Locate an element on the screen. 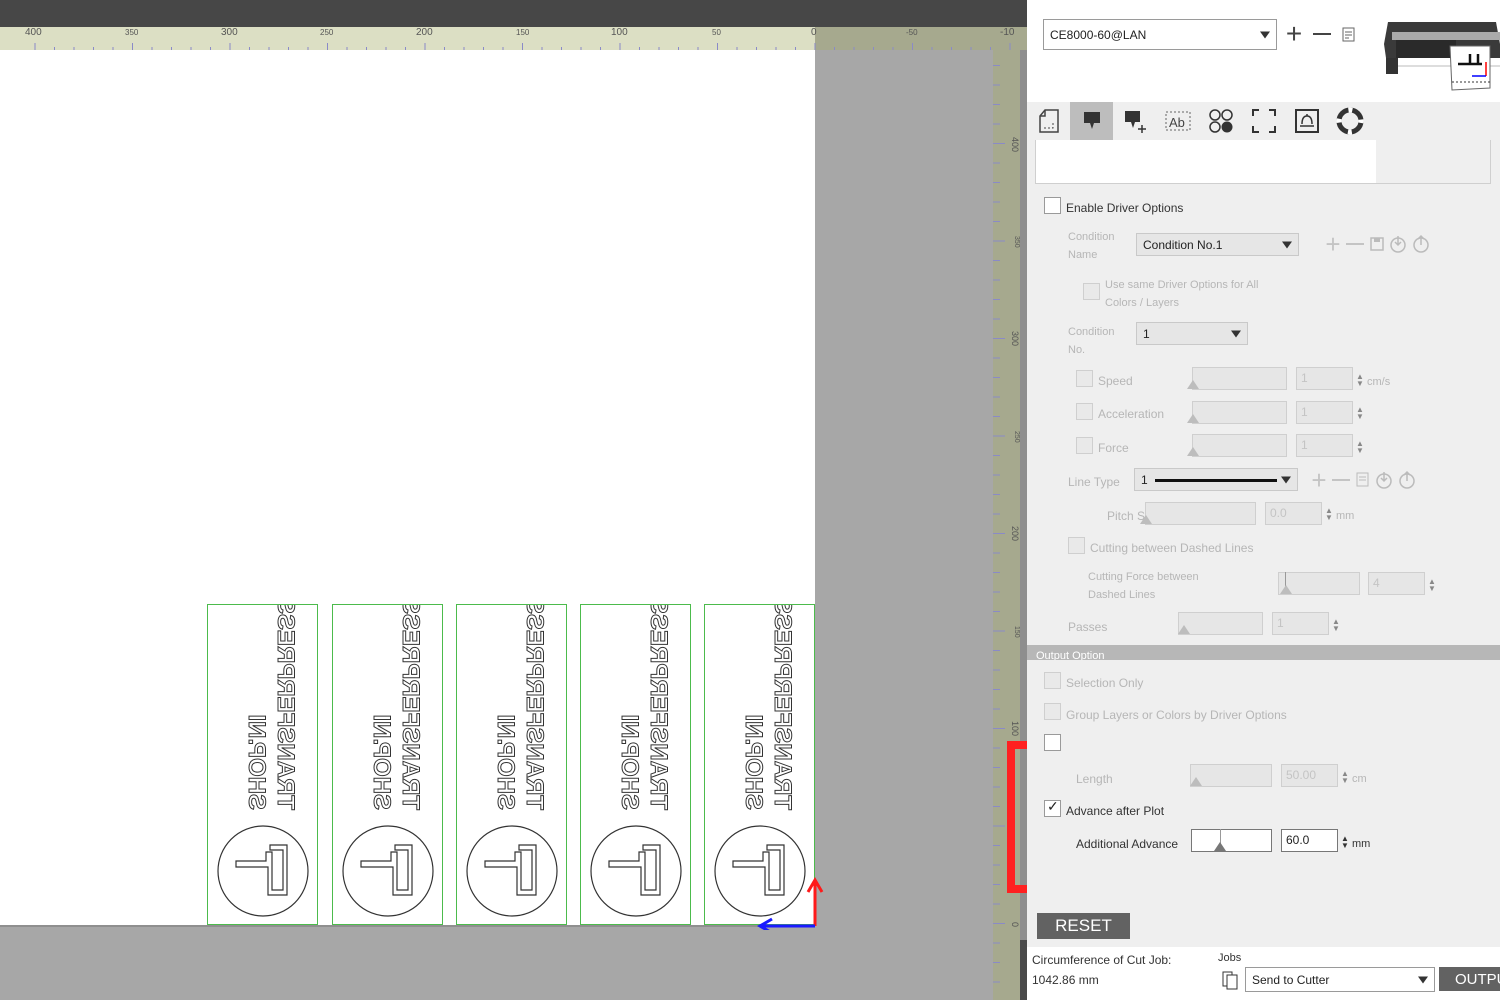  tab-help is located at coordinates (1349, 121).